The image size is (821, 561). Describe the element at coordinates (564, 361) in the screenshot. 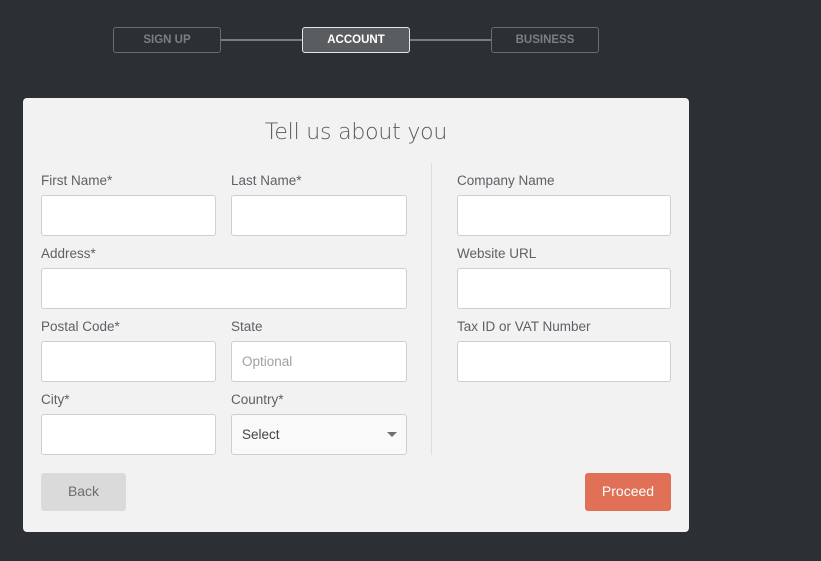

I see `tax-id-input` at that location.